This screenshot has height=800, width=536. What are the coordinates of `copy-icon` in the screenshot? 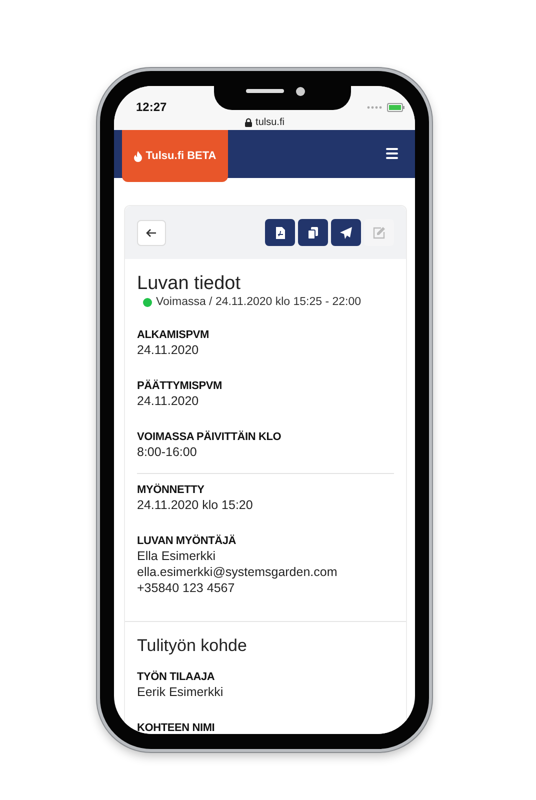 It's located at (313, 232).